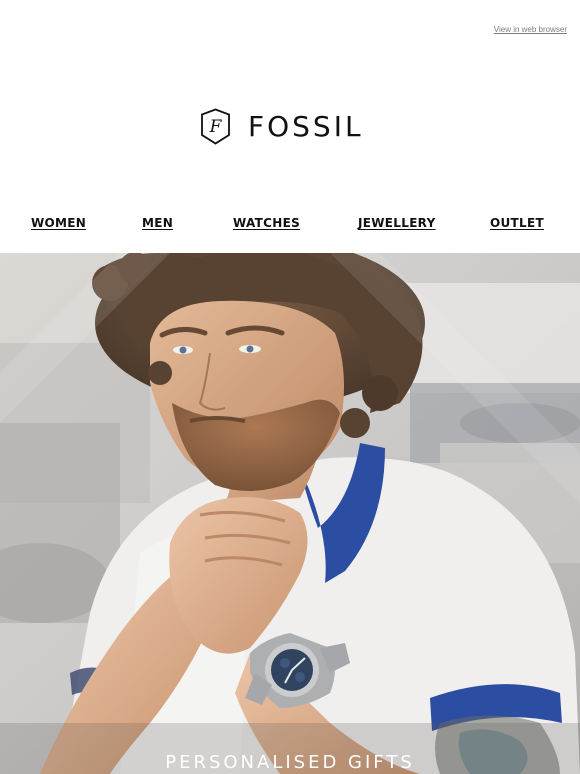 The width and height of the screenshot is (580, 774). Describe the element at coordinates (517, 223) in the screenshot. I see `nav-item-outlet: OUTLET` at that location.